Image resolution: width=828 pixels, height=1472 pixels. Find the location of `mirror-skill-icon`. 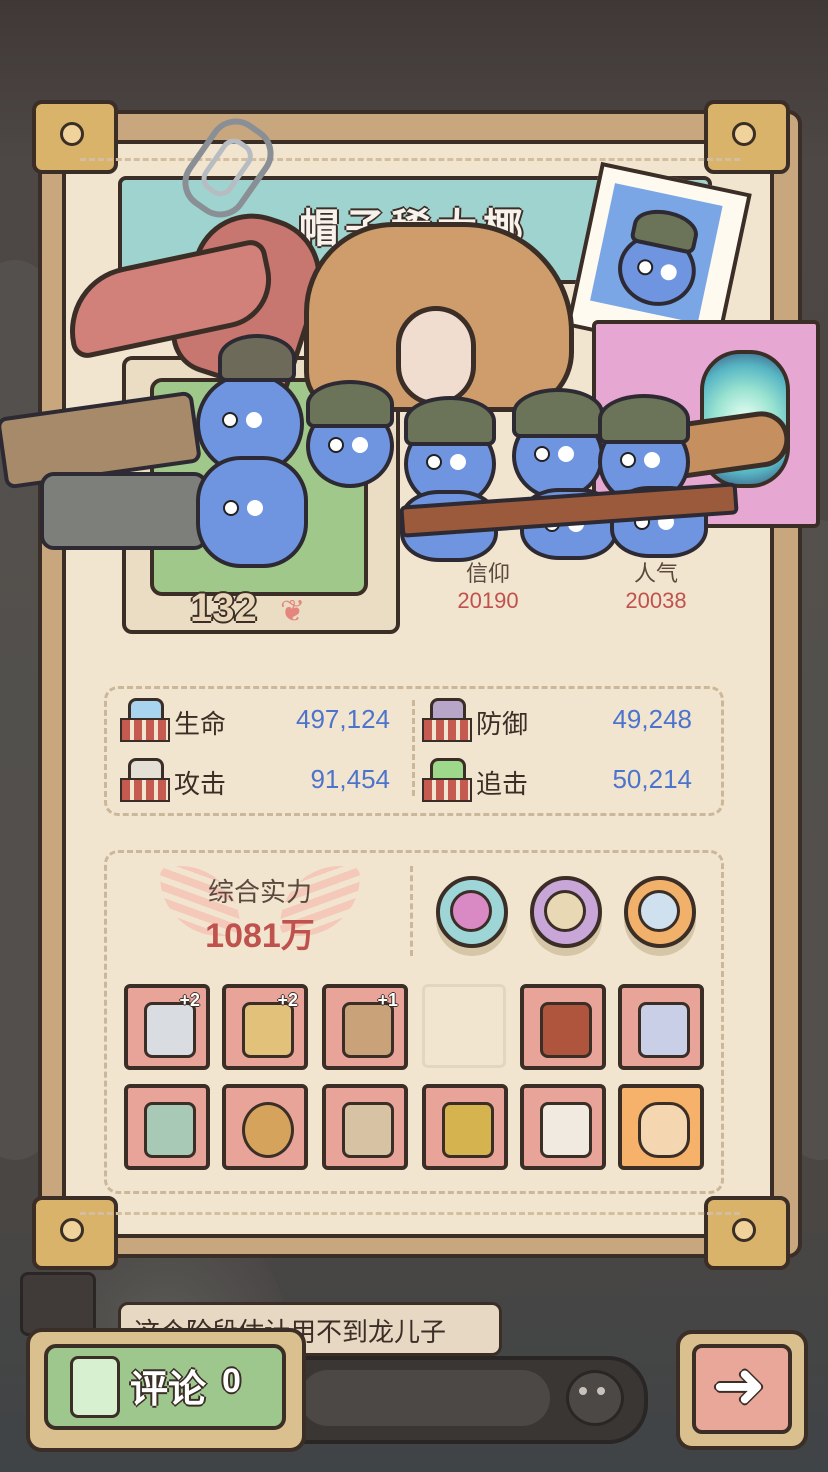

mirror-skill-icon is located at coordinates (660, 912).